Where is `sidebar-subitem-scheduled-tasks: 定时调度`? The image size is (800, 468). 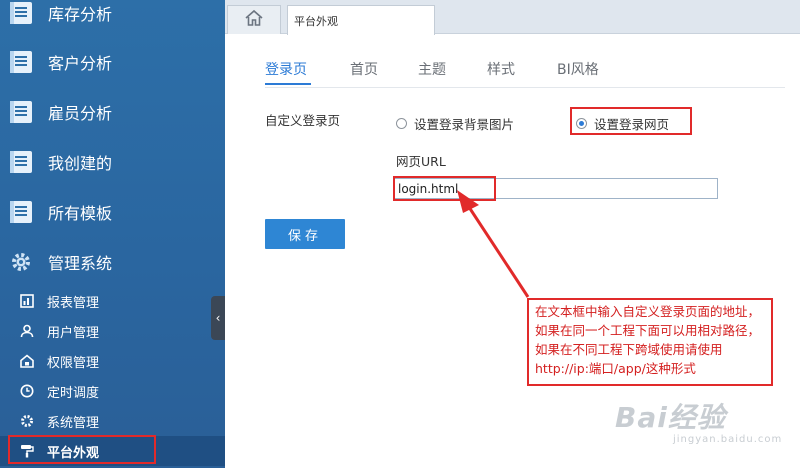 sidebar-subitem-scheduled-tasks: 定时调度 is located at coordinates (112, 391).